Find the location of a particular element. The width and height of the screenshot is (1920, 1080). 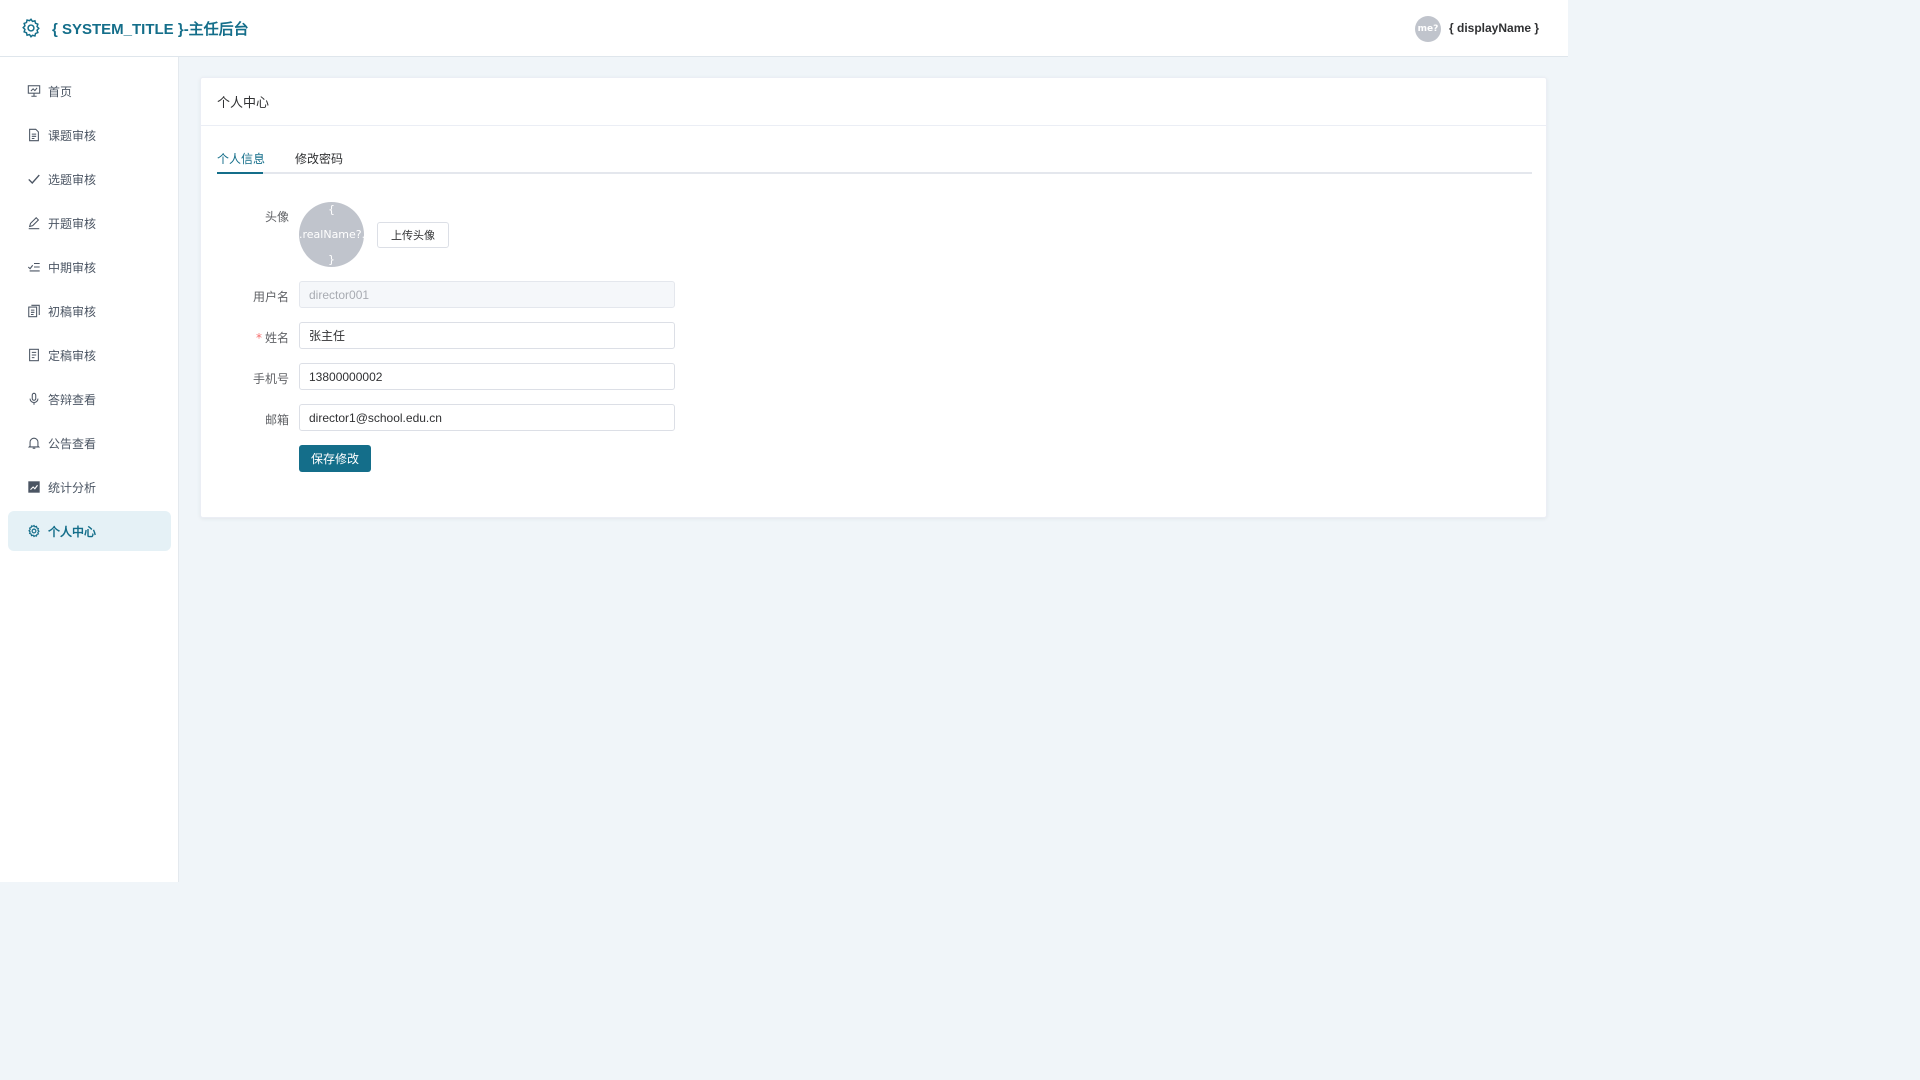

phone-label: 手机号 is located at coordinates (270, 379).